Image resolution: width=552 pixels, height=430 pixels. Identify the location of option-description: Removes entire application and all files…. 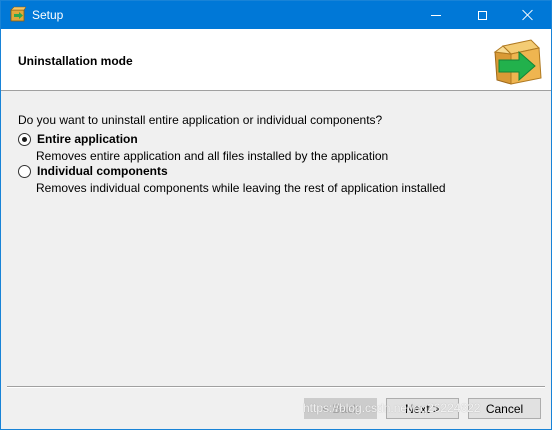
(212, 156).